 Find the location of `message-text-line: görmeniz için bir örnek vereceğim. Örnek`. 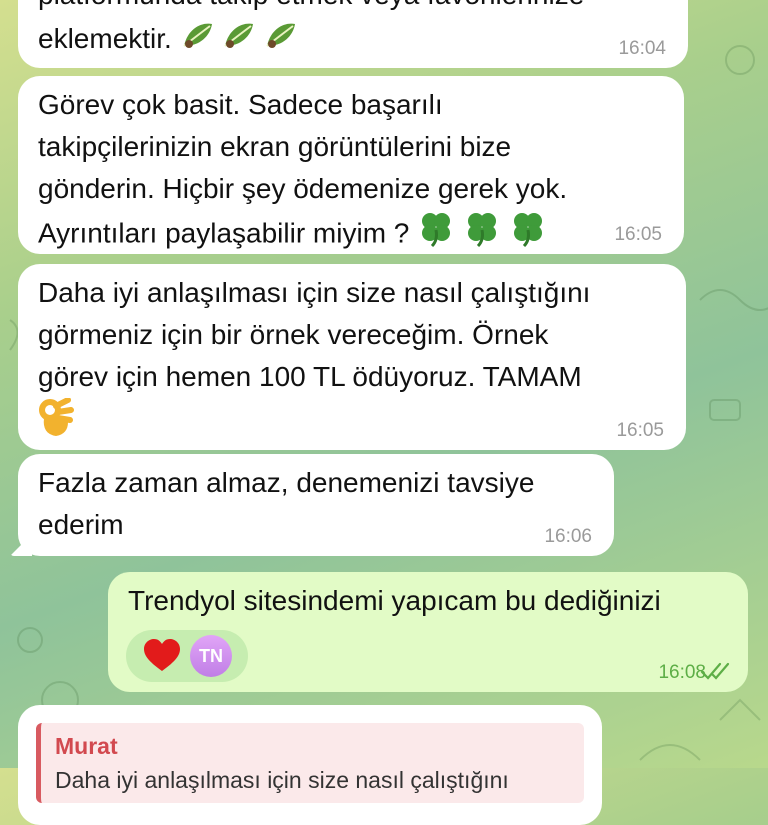

message-text-line: görmeniz için bir örnek vereceğim. Örnek is located at coordinates (293, 334).